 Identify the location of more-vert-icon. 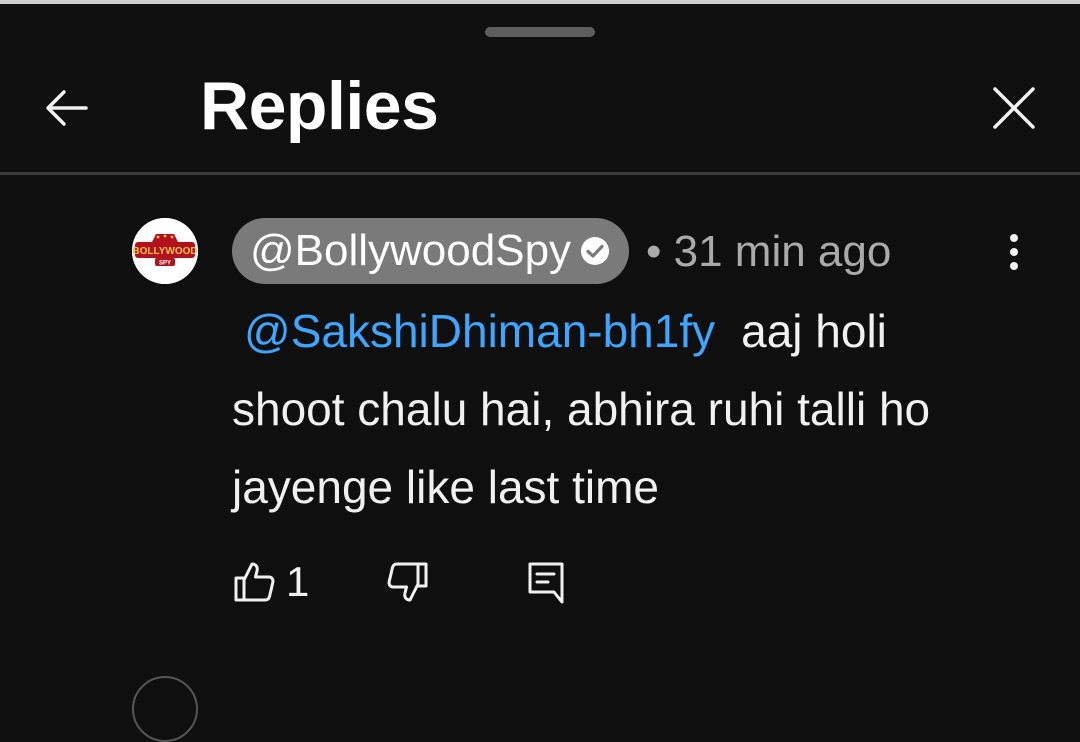
(1014, 252).